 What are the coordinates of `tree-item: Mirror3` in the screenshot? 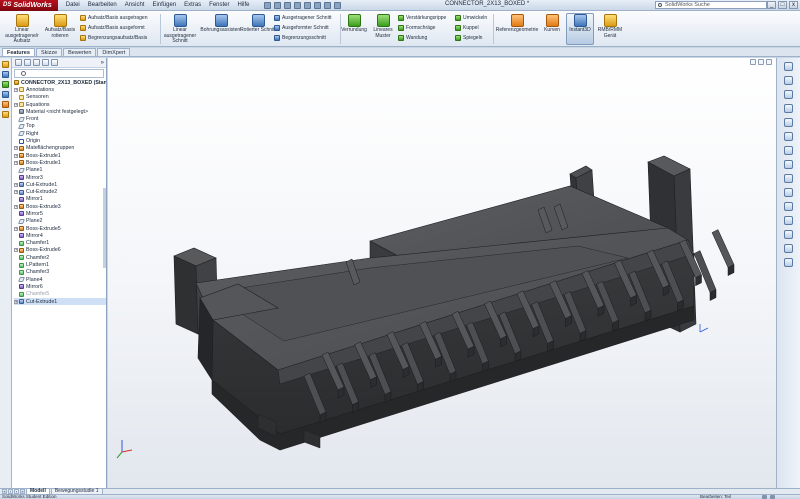 It's located at (60, 177).